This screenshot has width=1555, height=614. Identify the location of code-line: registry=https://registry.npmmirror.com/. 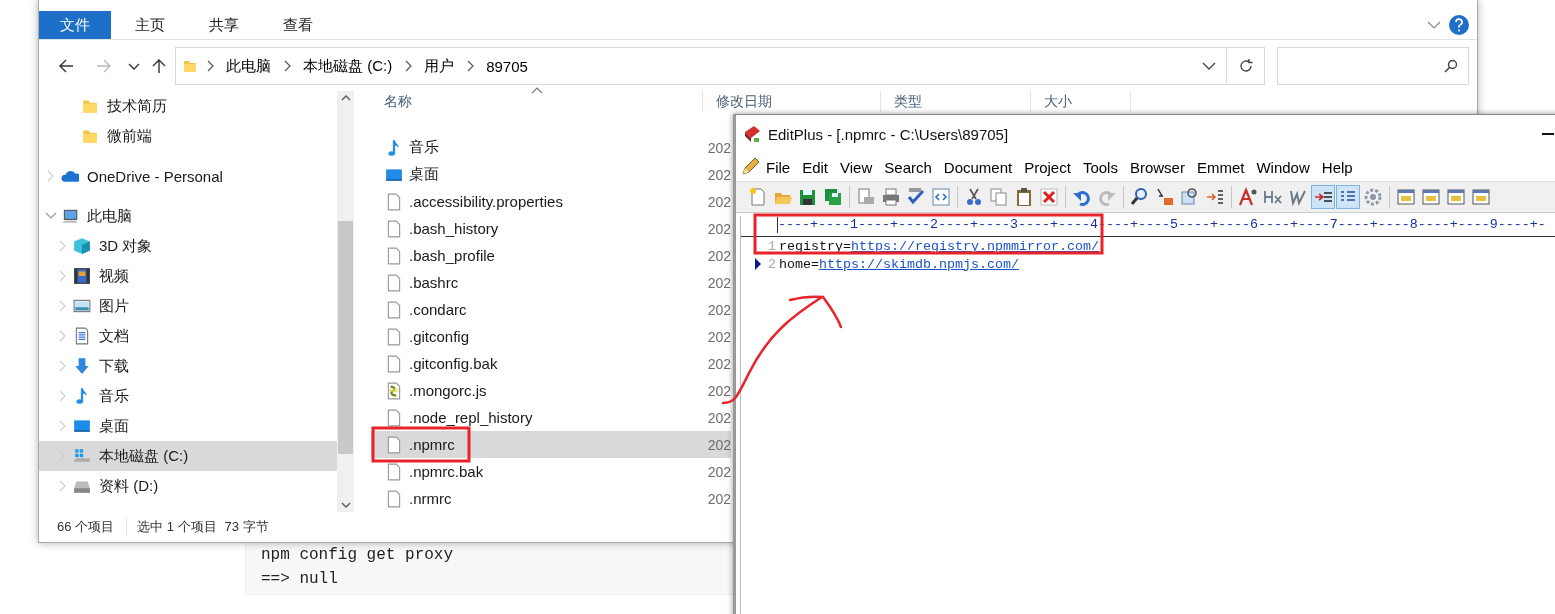
(939, 246).